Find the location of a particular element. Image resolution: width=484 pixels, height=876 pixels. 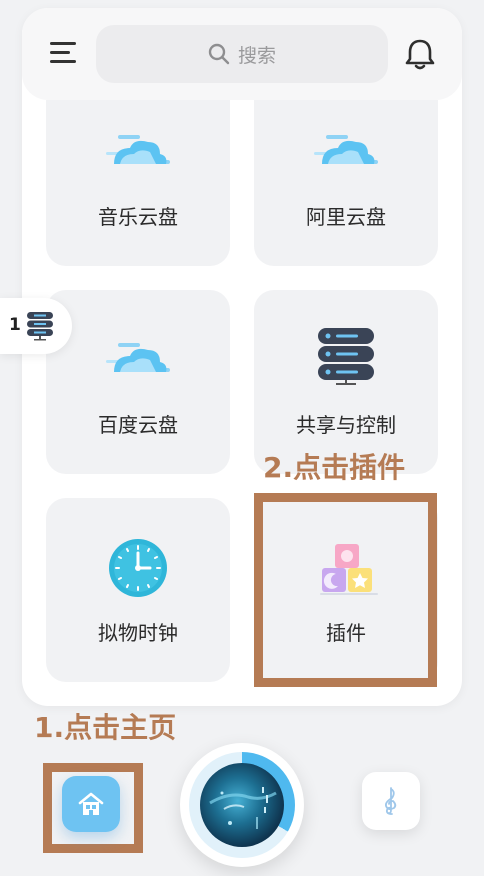

search-placeholder: 搜索 is located at coordinates (256, 55).